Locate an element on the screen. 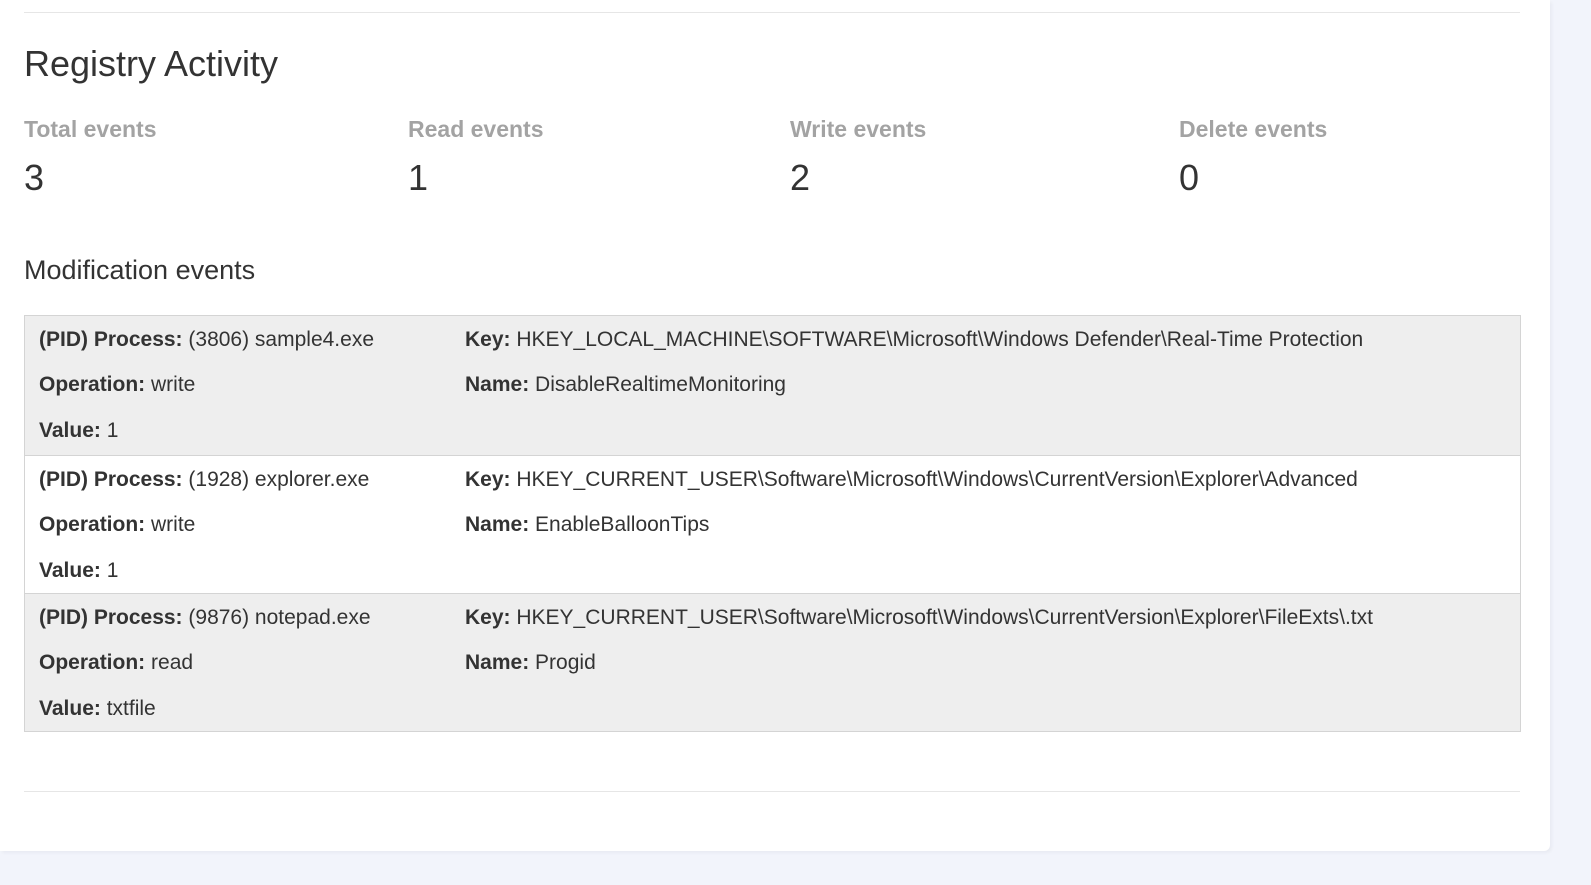  stat-value: 1 is located at coordinates (418, 177).